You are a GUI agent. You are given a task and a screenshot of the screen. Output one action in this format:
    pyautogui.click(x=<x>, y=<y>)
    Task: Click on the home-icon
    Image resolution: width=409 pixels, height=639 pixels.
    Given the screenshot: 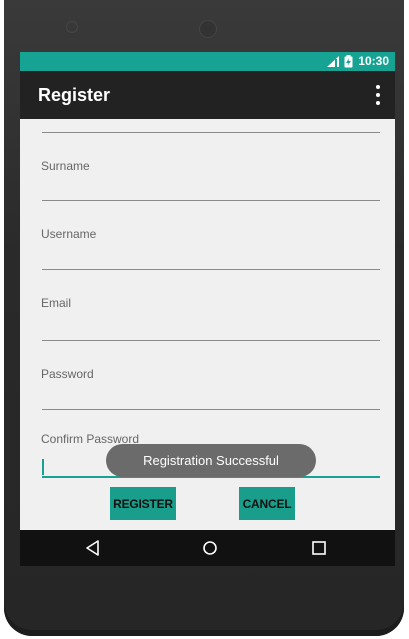 What is the action you would take?
    pyautogui.click(x=210, y=548)
    